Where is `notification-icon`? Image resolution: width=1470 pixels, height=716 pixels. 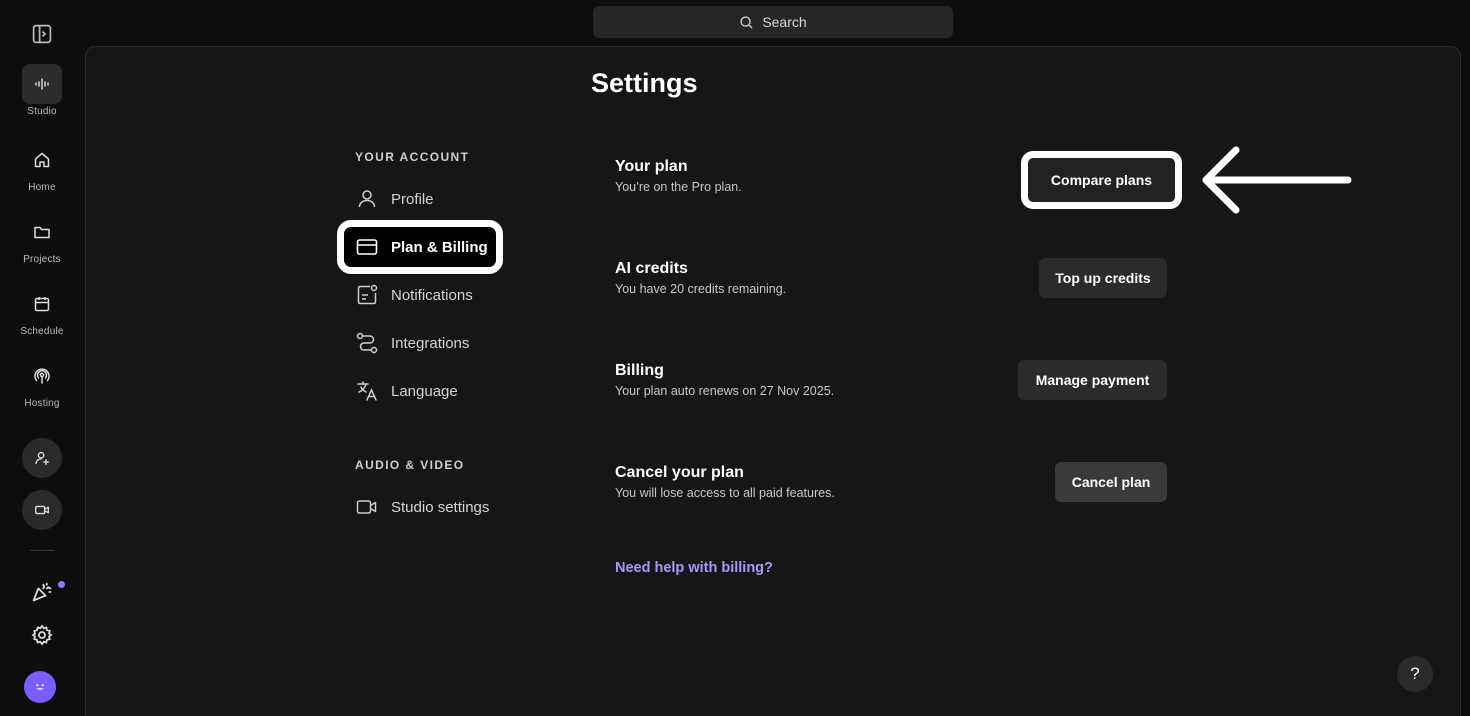
notification-icon is located at coordinates (367, 294).